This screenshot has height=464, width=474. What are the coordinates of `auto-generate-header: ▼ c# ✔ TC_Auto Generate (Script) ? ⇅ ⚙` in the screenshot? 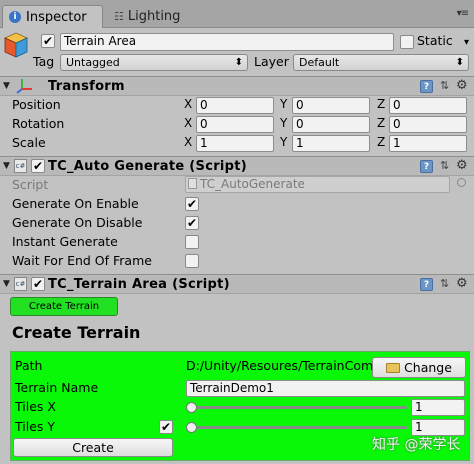 It's located at (237, 166).